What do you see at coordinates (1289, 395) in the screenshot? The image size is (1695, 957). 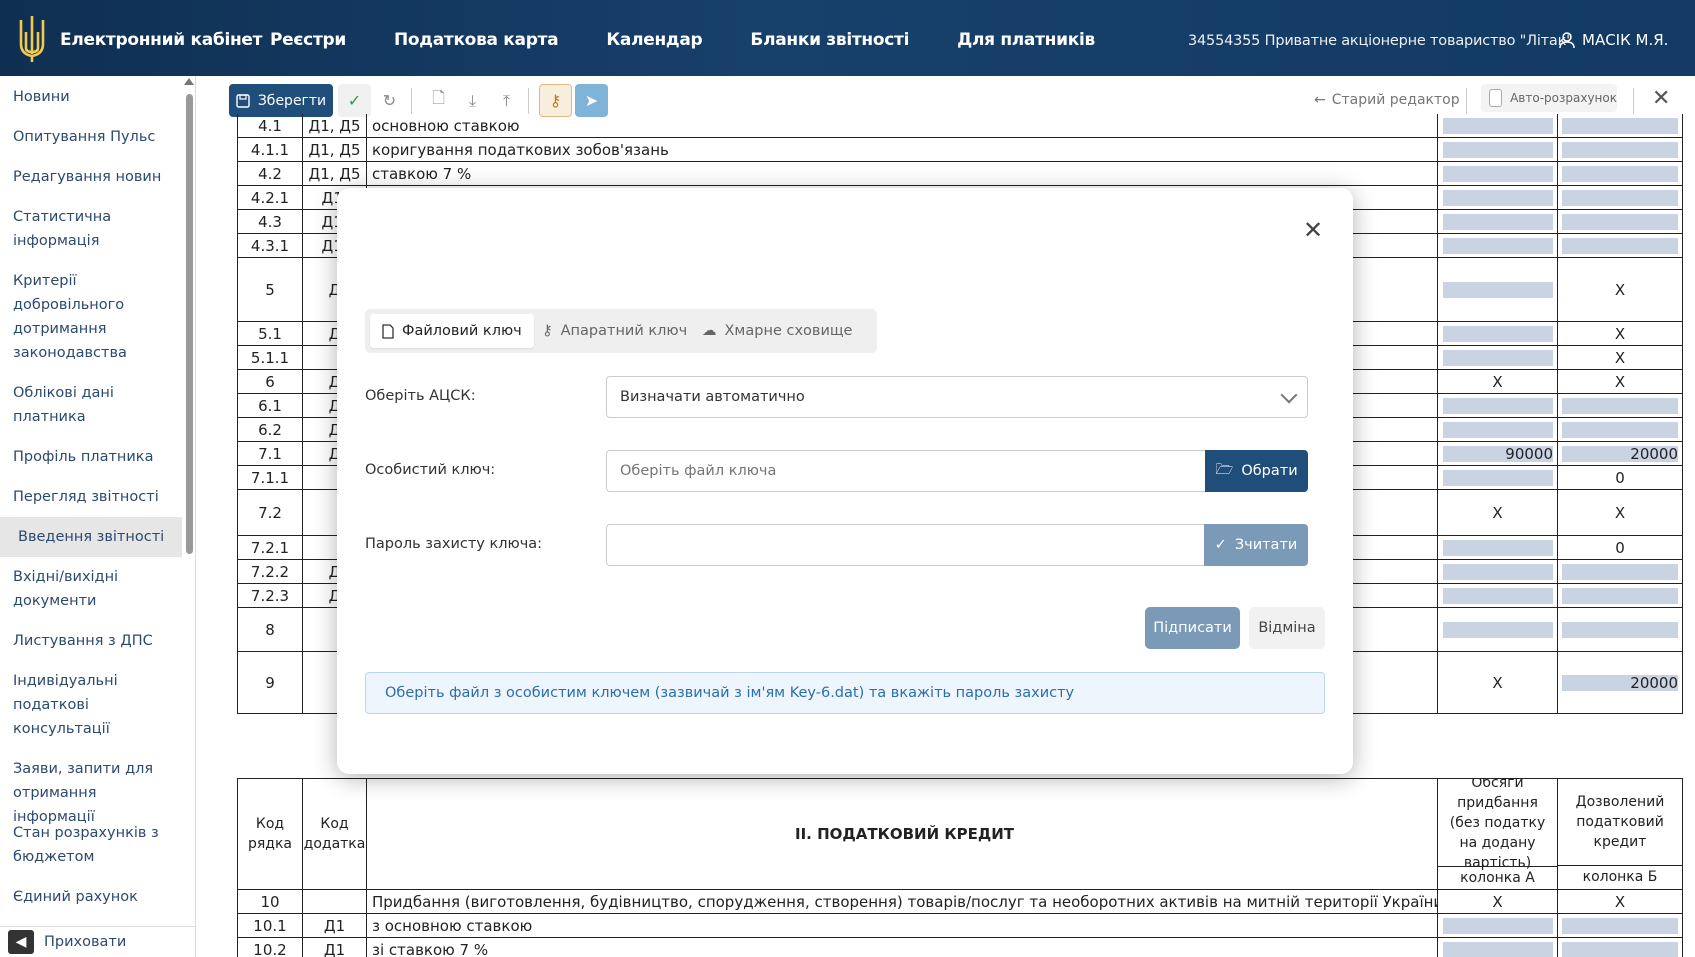 I see `chevron-down-icon` at bounding box center [1289, 395].